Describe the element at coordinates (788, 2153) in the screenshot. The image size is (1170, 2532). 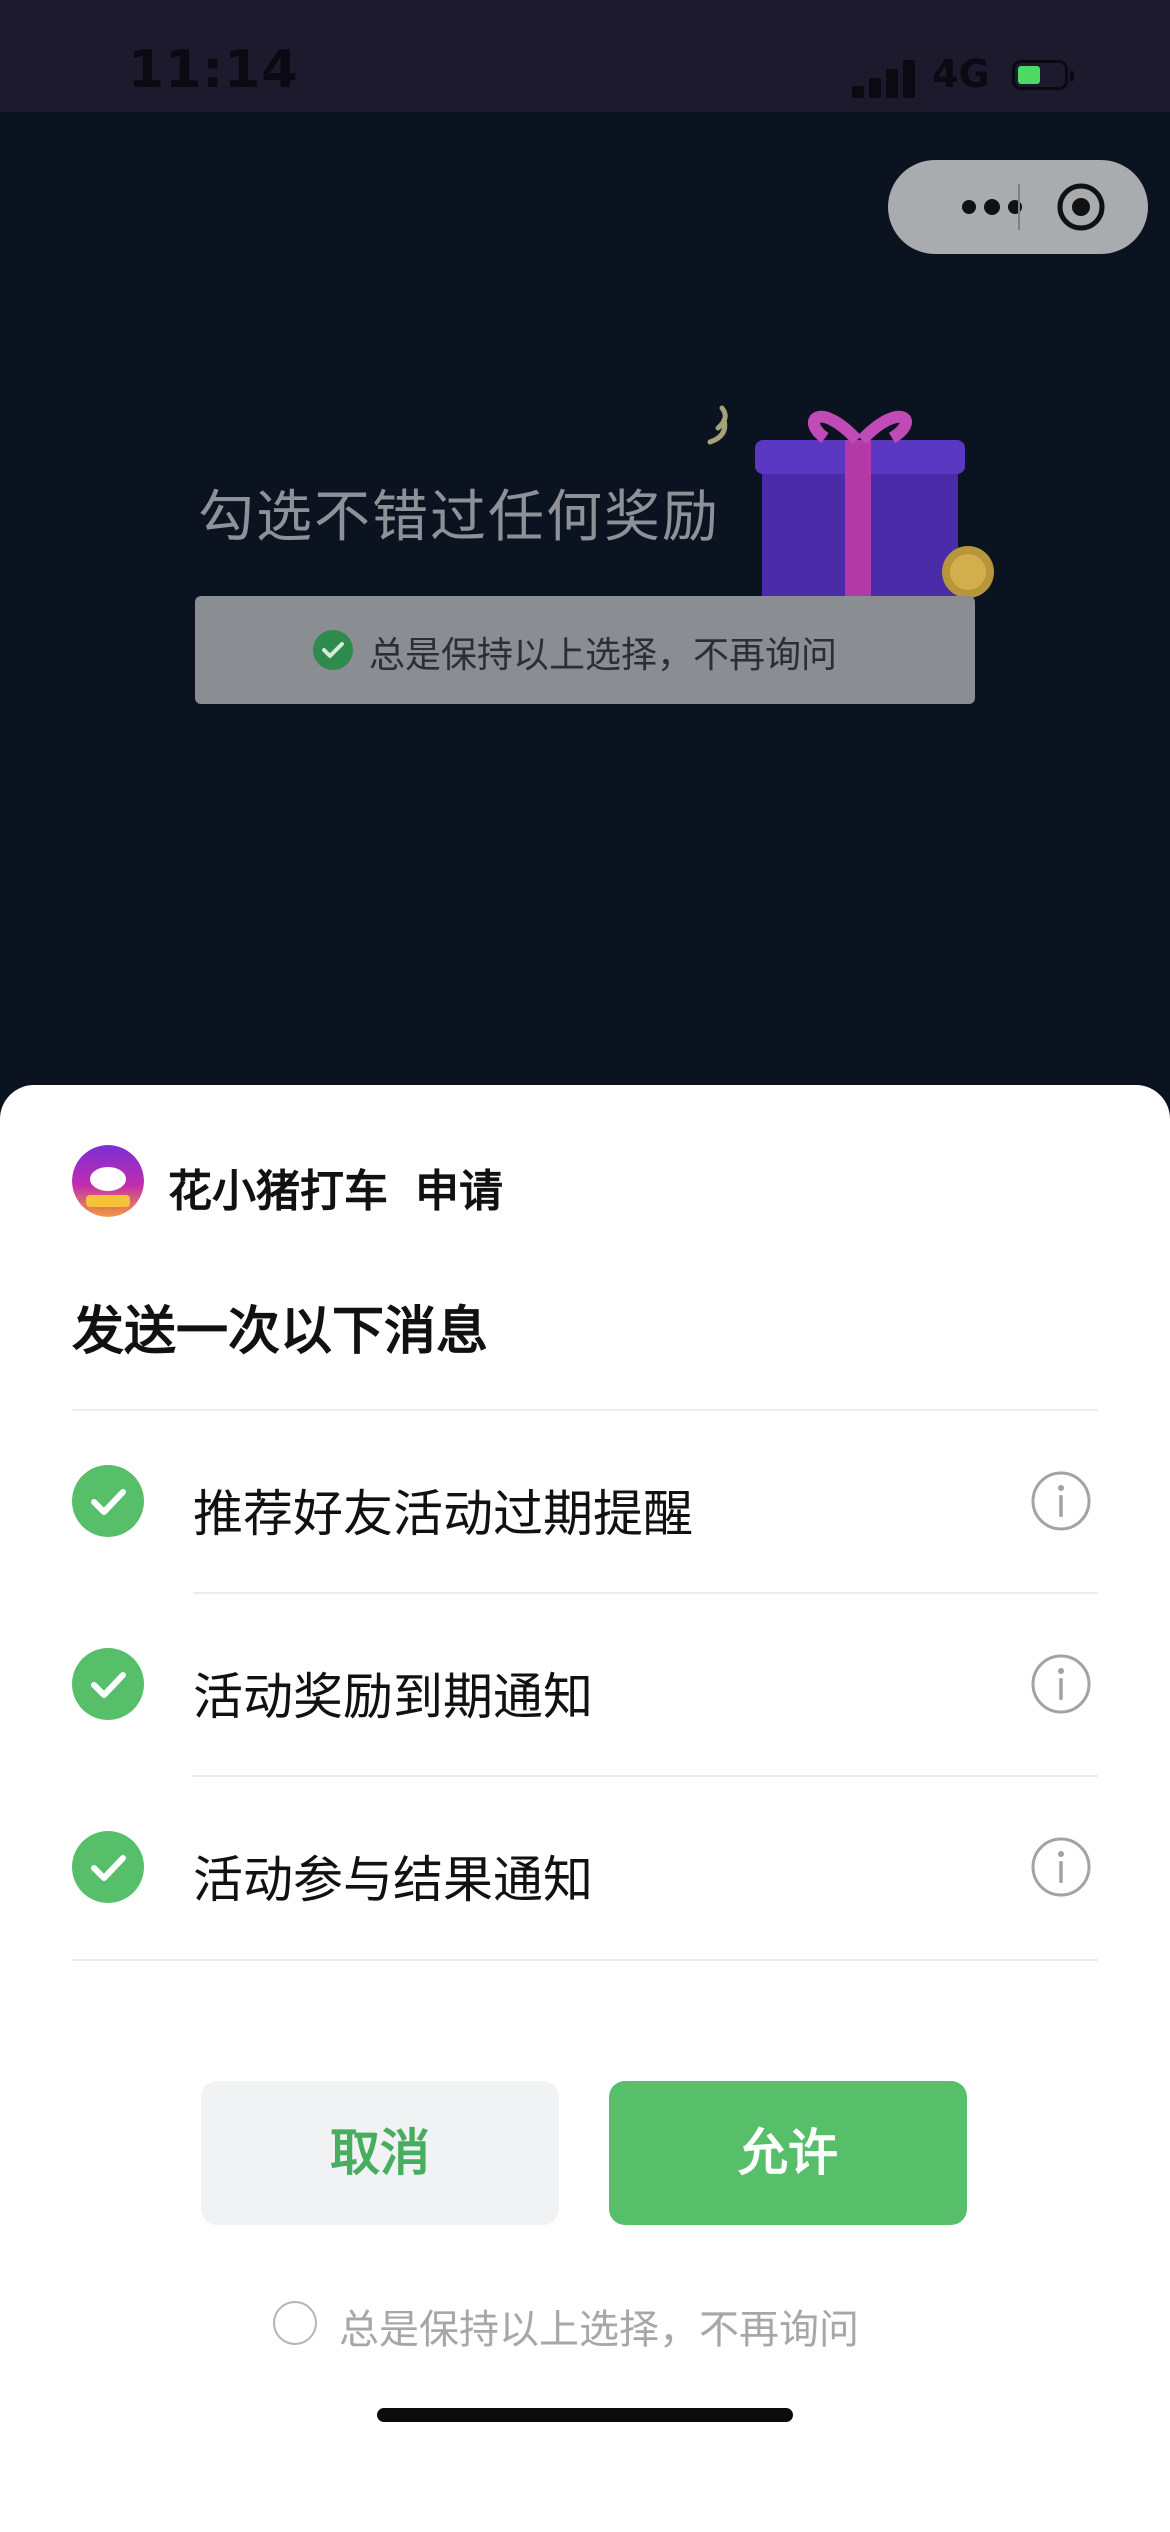
I see `allow-button: 允许` at that location.